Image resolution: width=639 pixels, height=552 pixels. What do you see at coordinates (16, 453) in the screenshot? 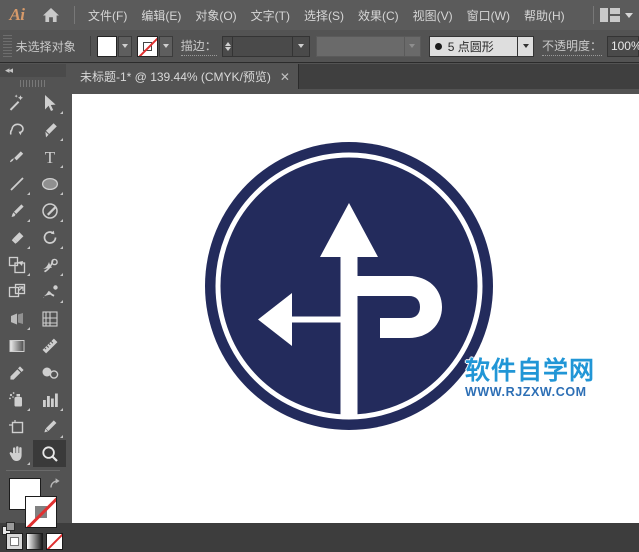
I see `tool-hand` at bounding box center [16, 453].